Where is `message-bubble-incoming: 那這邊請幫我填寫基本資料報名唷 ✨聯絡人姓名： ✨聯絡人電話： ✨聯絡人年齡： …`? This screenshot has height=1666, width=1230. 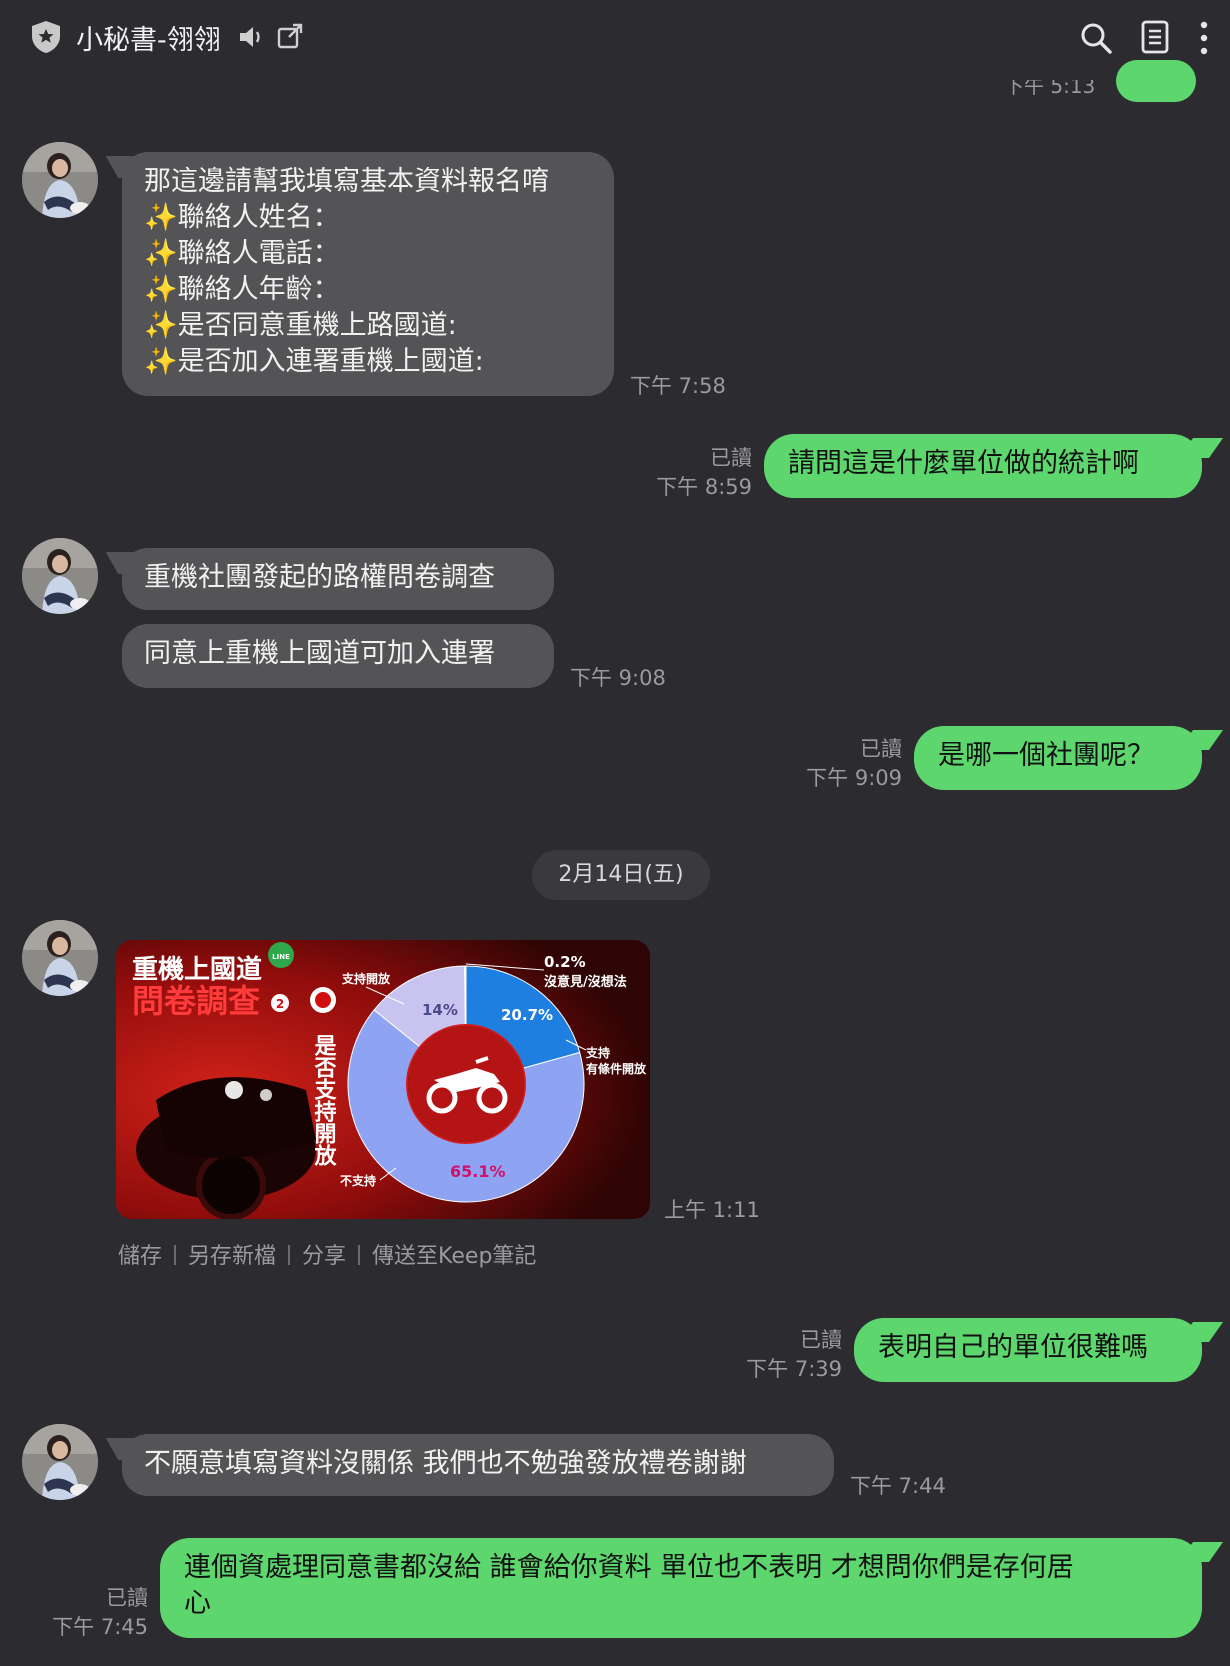 message-bubble-incoming: 那這邊請幫我填寫基本資料報名唷 ✨聯絡人姓名： ✨聯絡人電話： ✨聯絡人年齡： … is located at coordinates (368, 274).